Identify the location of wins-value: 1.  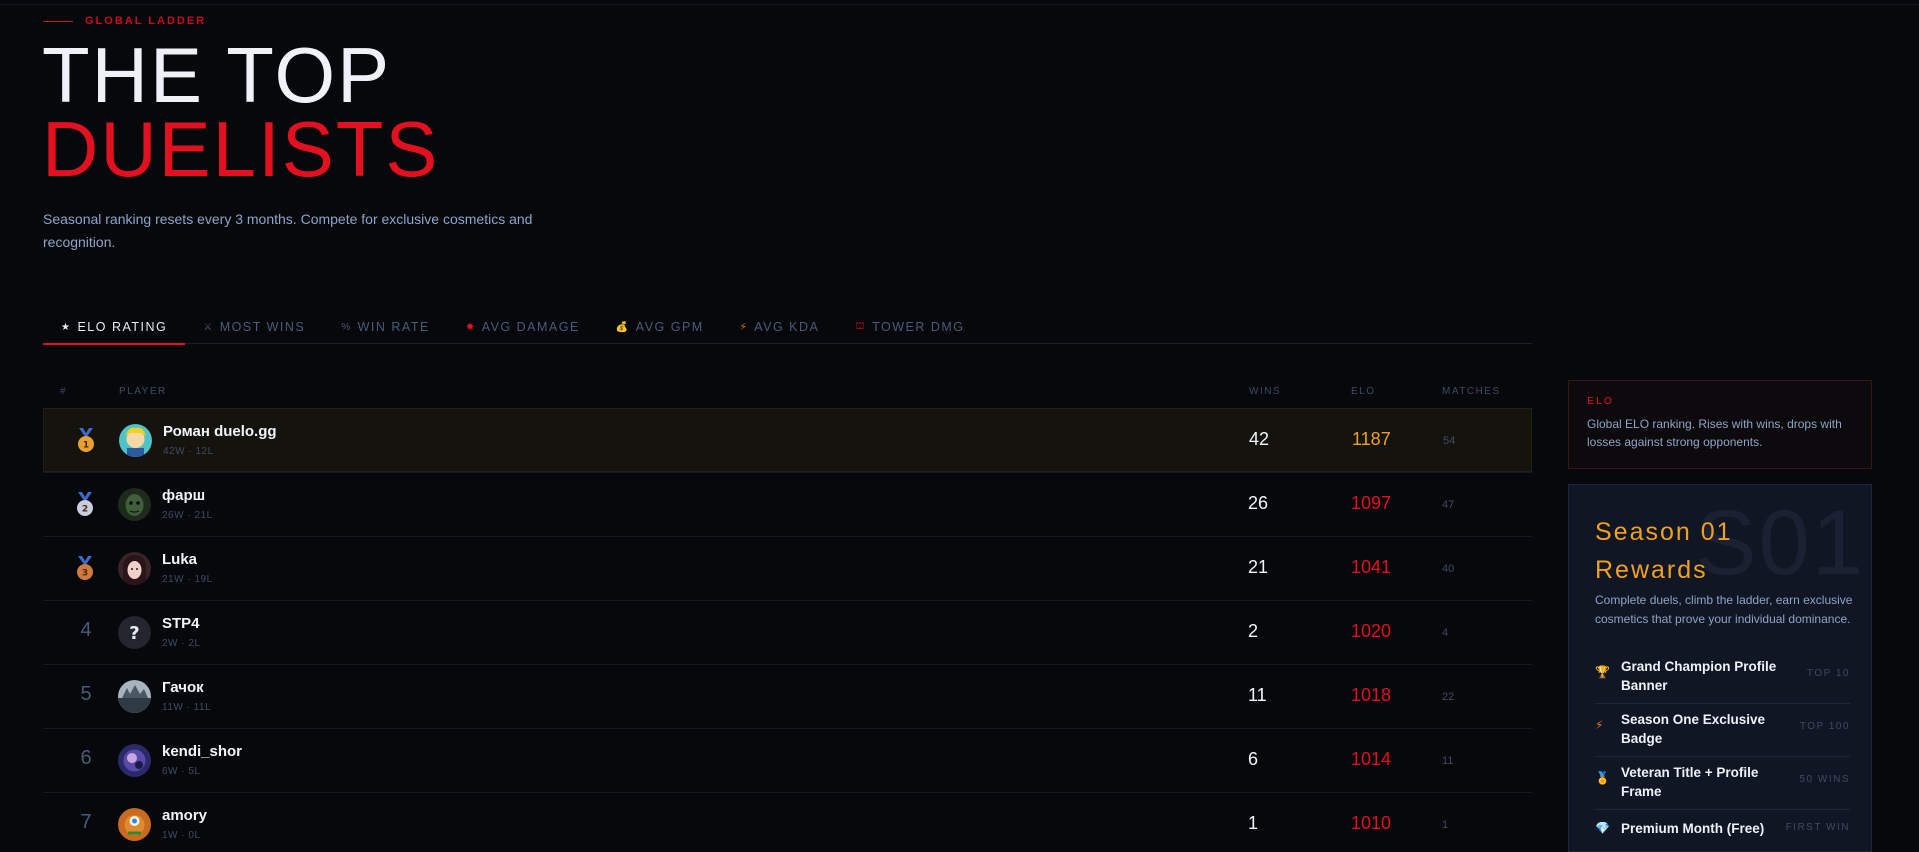
(1253, 823).